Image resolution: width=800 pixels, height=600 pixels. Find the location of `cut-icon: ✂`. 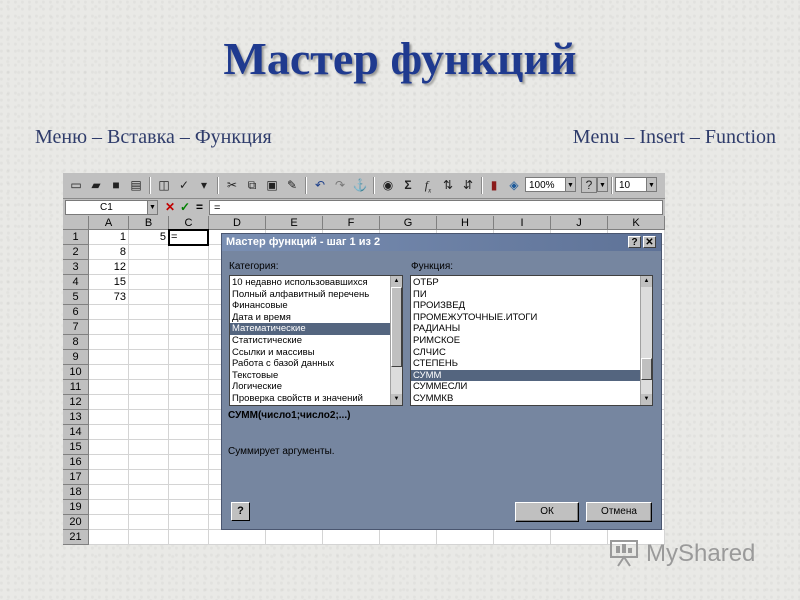

cut-icon: ✂ is located at coordinates (232, 185).